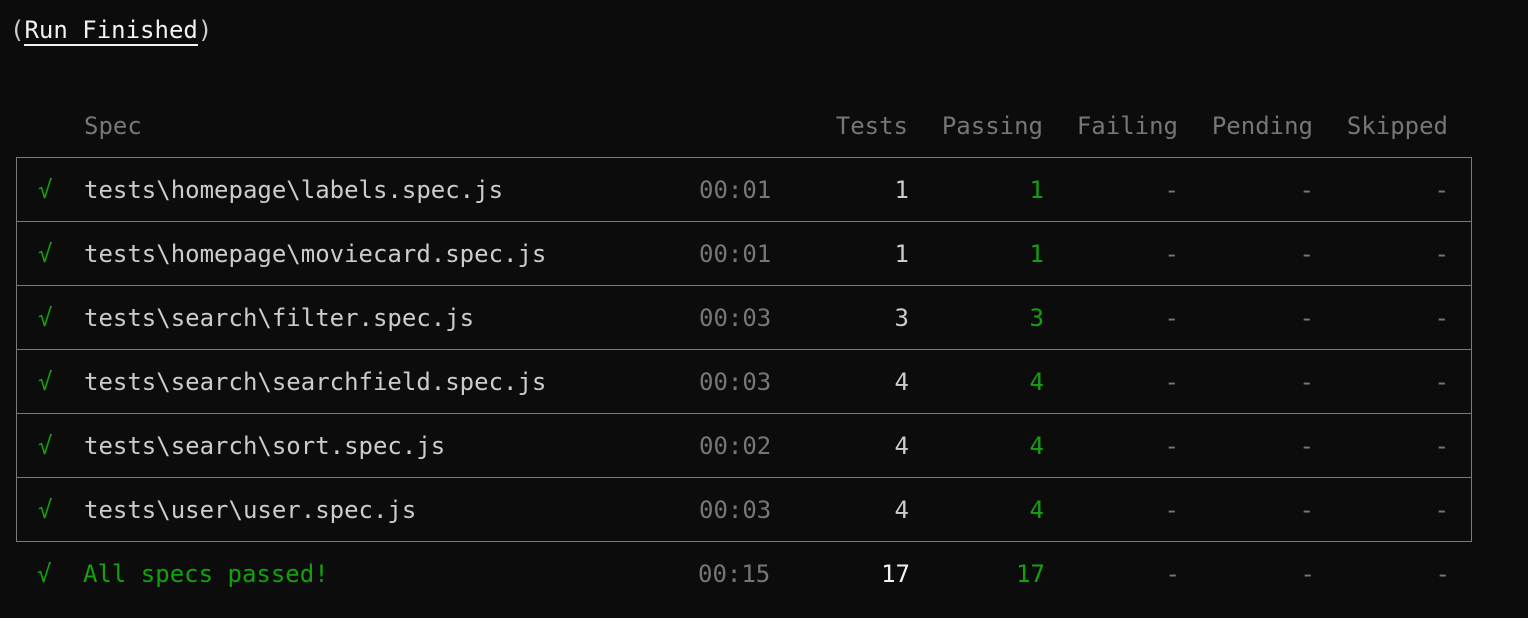 This screenshot has height=618, width=1528. Describe the element at coordinates (1307, 574) in the screenshot. I see `total-pending: -` at that location.